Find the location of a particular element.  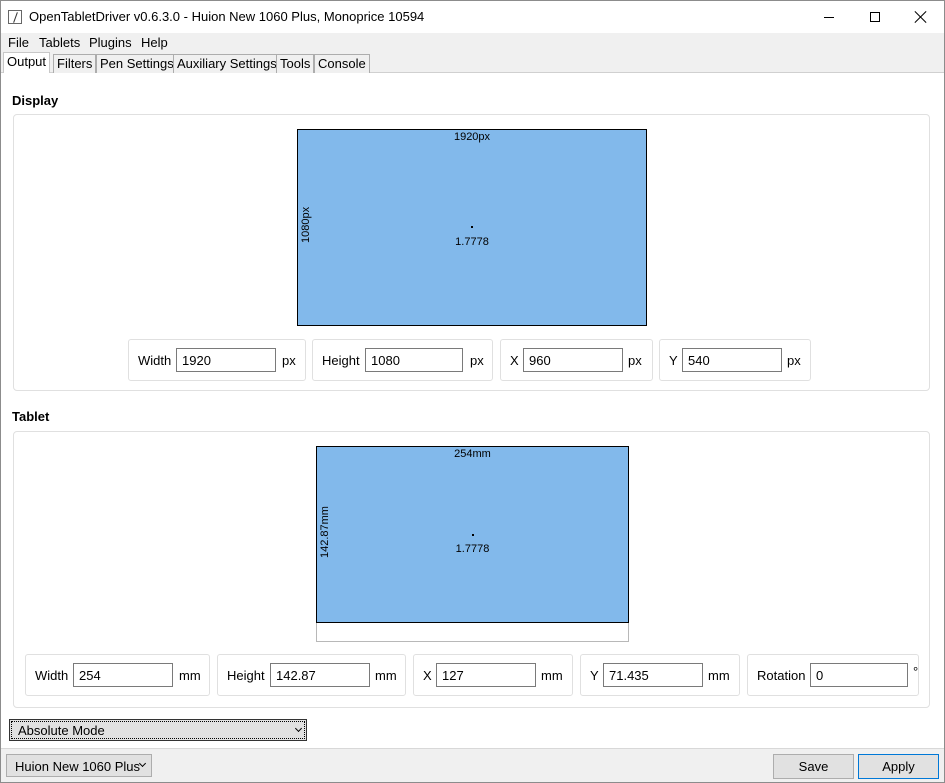

footer-bar: Huion New 1060 Plus Save Apply is located at coordinates (472, 765).